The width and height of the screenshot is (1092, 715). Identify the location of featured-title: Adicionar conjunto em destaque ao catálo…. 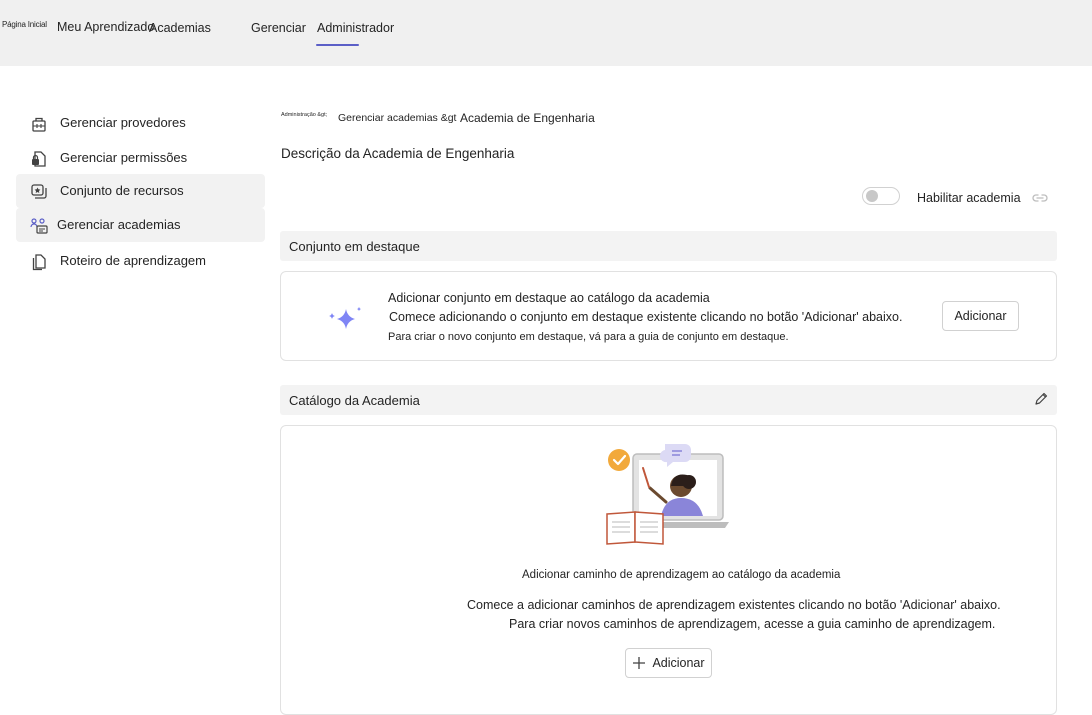
(549, 298).